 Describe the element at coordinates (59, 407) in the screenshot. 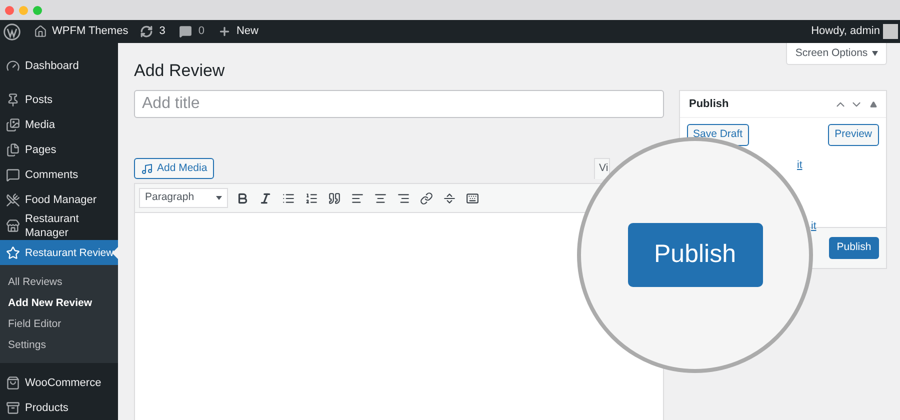

I see `sidebar-item: Products` at that location.